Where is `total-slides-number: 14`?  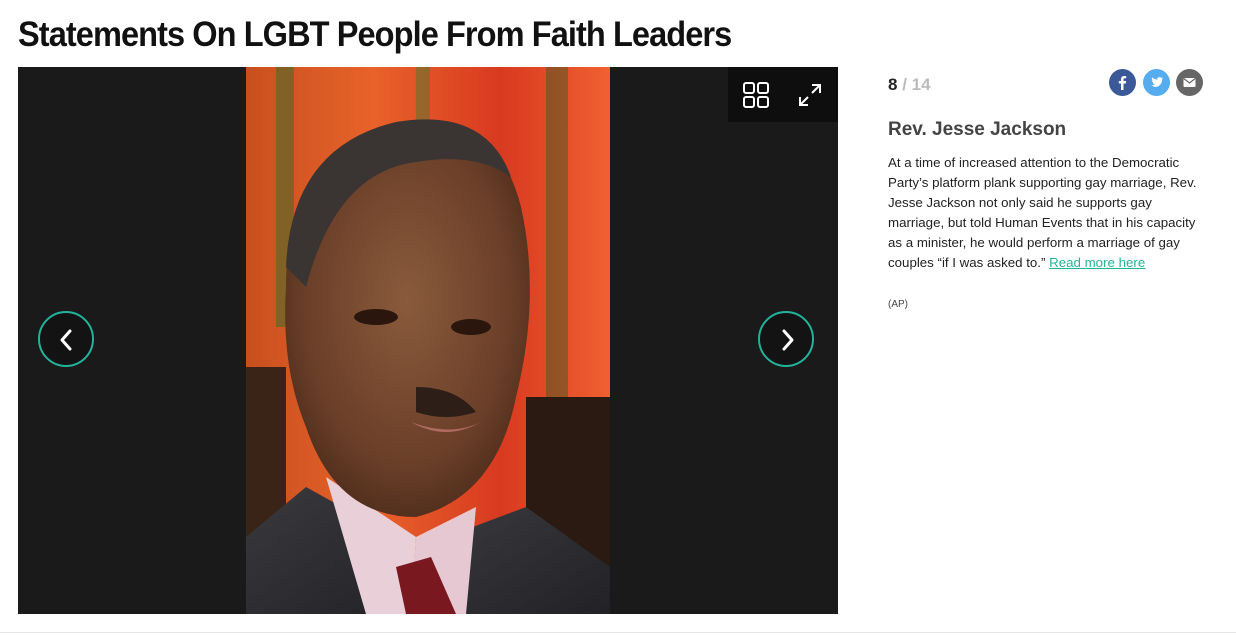 total-slides-number: 14 is located at coordinates (921, 84).